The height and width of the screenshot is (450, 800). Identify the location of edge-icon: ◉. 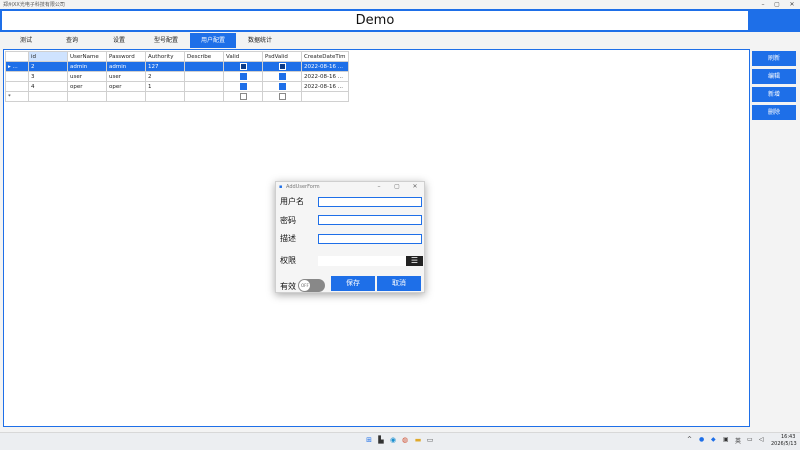
(393, 440).